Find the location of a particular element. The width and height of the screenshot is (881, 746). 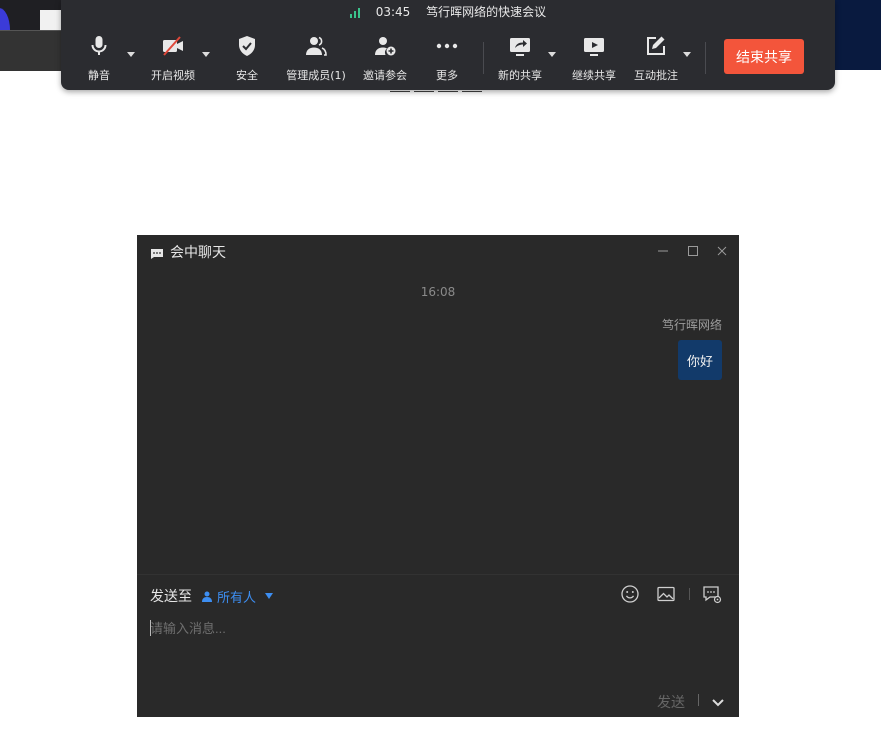

security-button: 安全 is located at coordinates (247, 59).